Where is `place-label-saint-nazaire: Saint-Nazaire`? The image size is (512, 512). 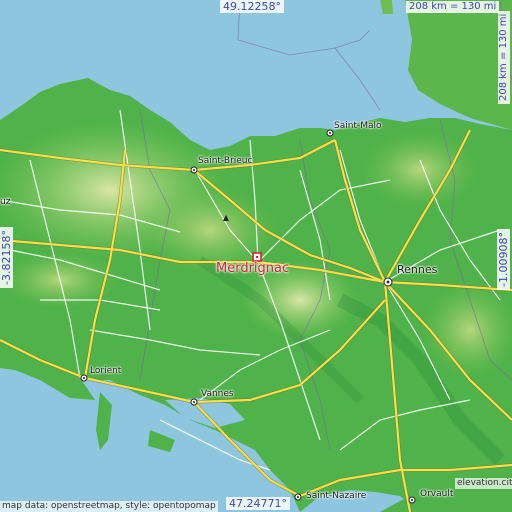
place-label-saint-nazaire: Saint-Nazaire is located at coordinates (336, 496).